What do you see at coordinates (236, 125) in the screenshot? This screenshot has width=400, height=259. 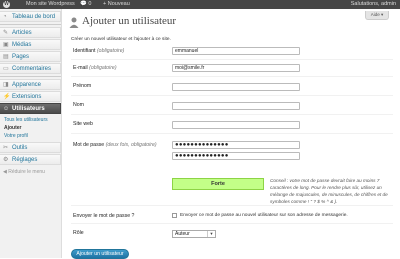 I see `website-input` at bounding box center [236, 125].